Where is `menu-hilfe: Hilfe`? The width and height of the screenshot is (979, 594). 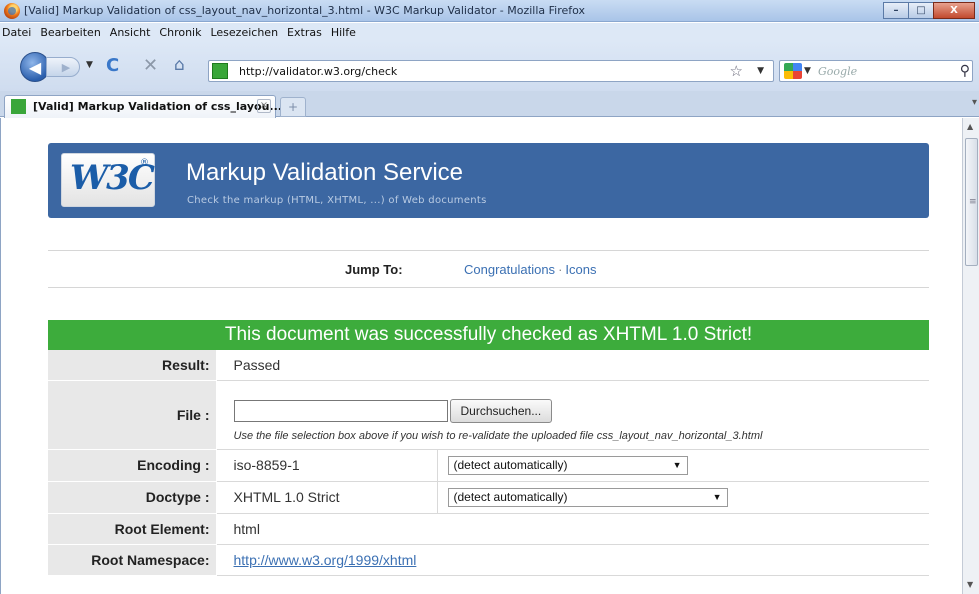
menu-hilfe: Hilfe is located at coordinates (343, 32).